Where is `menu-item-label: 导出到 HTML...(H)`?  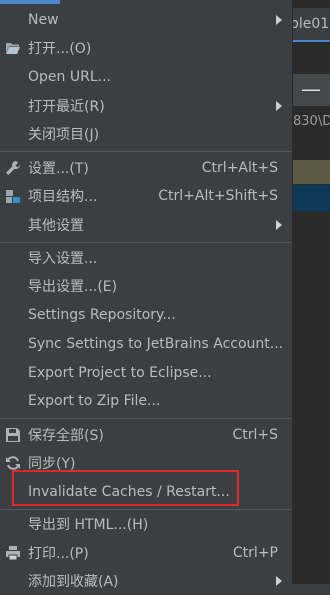 menu-item-label: 导出到 HTML...(H) is located at coordinates (88, 525).